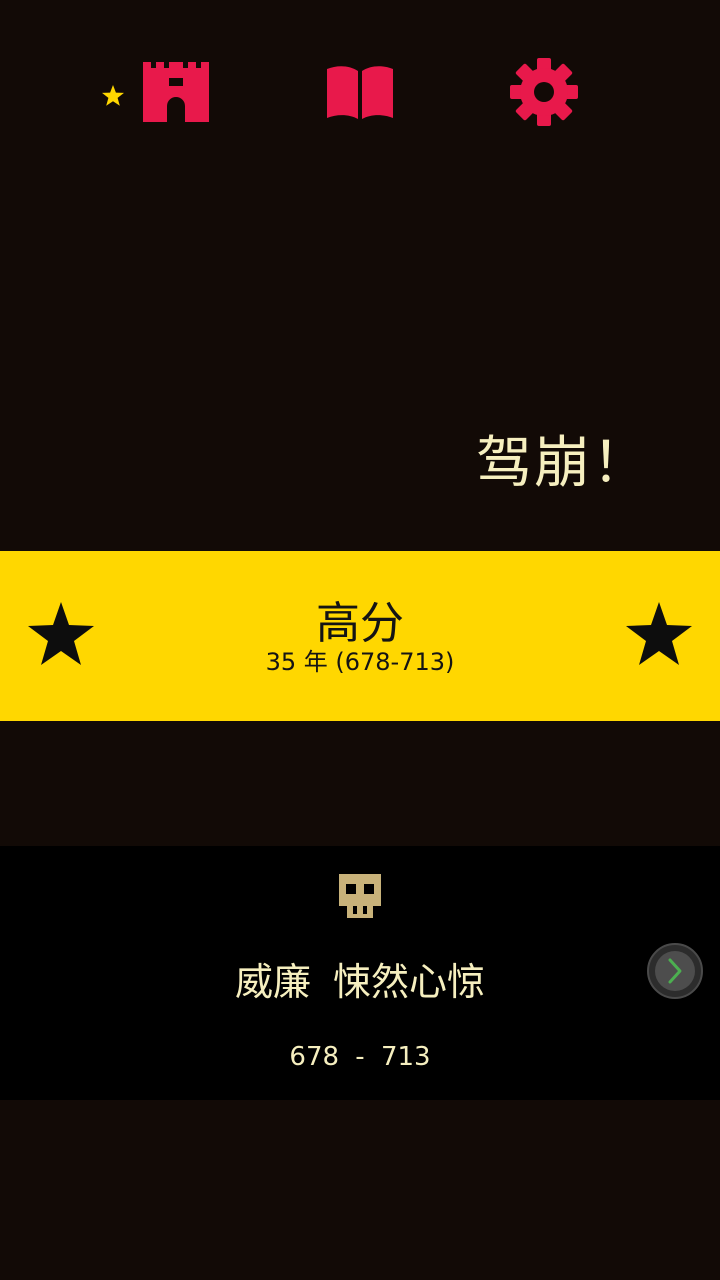 This screenshot has width=720, height=1280. I want to click on ruler-name: 威廉 悚然心惊, so click(360, 982).